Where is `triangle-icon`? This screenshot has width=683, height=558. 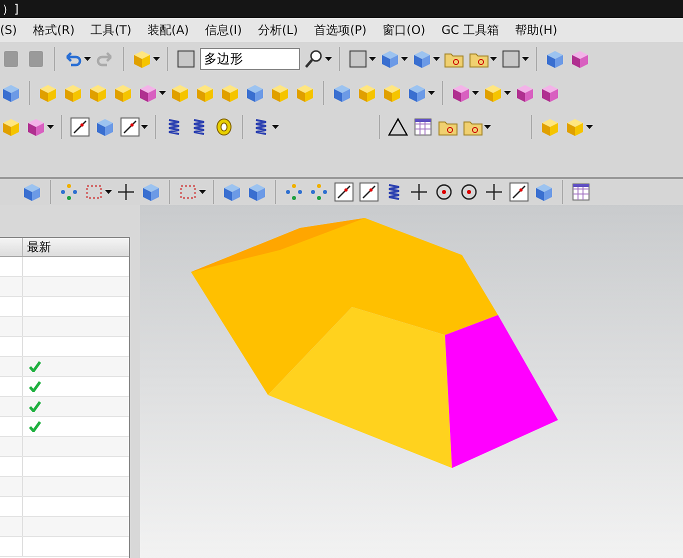
triangle-icon is located at coordinates (398, 127).